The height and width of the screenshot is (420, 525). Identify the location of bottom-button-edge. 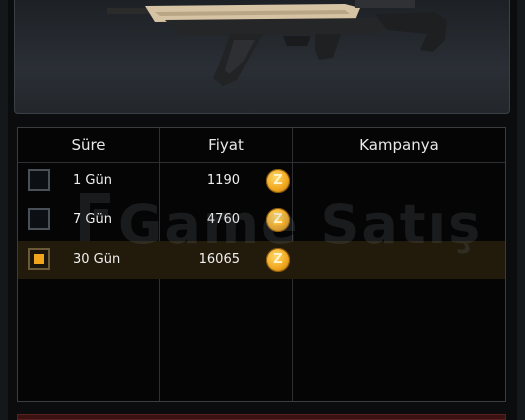
(261, 417).